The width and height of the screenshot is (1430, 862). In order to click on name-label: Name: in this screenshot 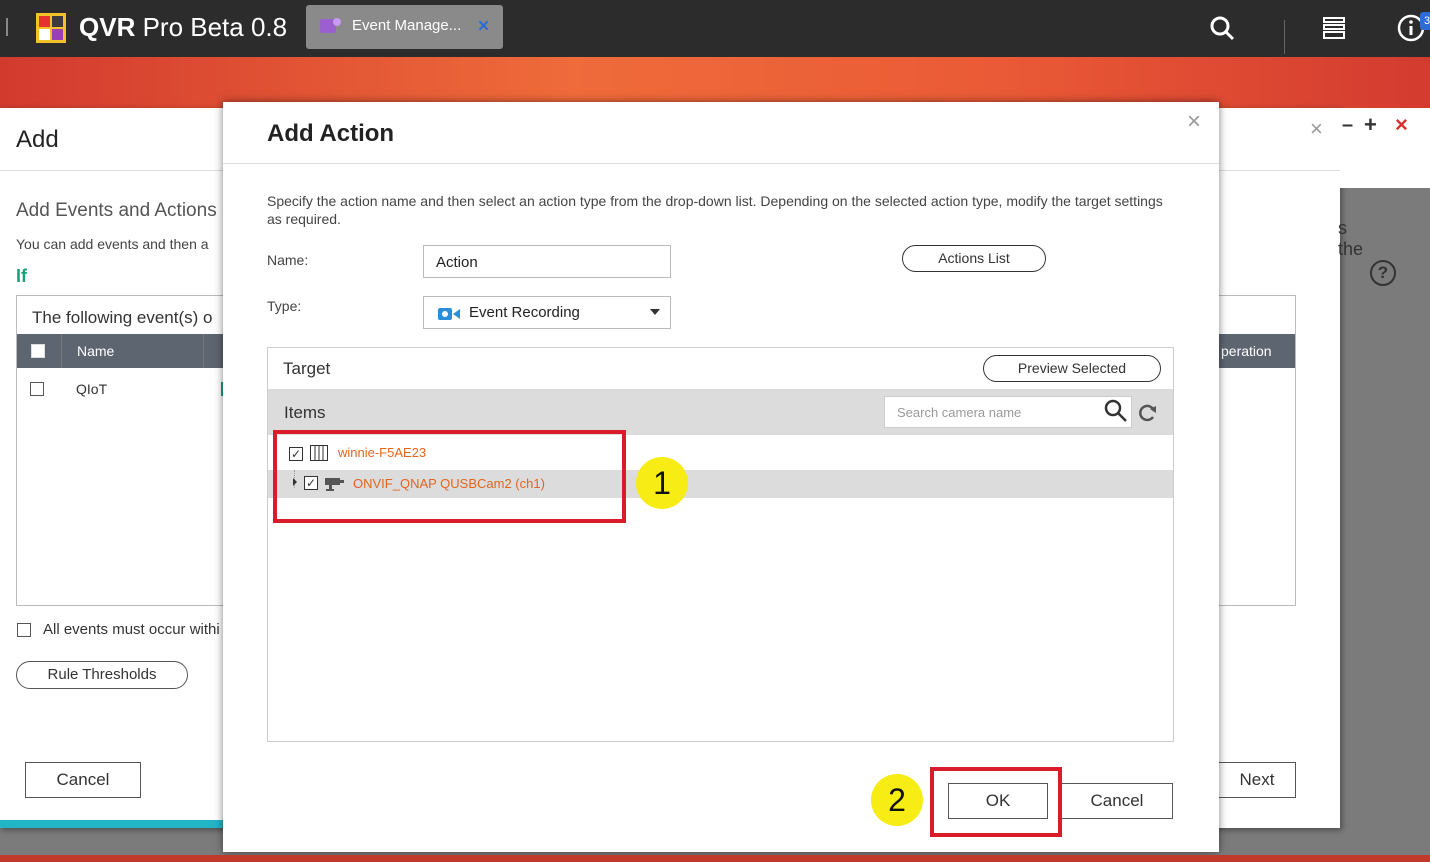, I will do `click(288, 260)`.